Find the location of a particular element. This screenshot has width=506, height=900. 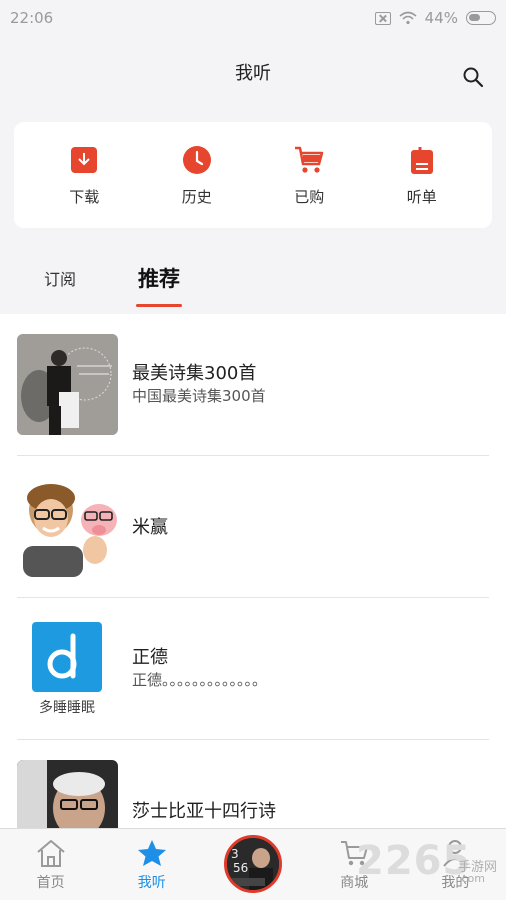

quick-history-button: 历史 is located at coordinates (197, 175).